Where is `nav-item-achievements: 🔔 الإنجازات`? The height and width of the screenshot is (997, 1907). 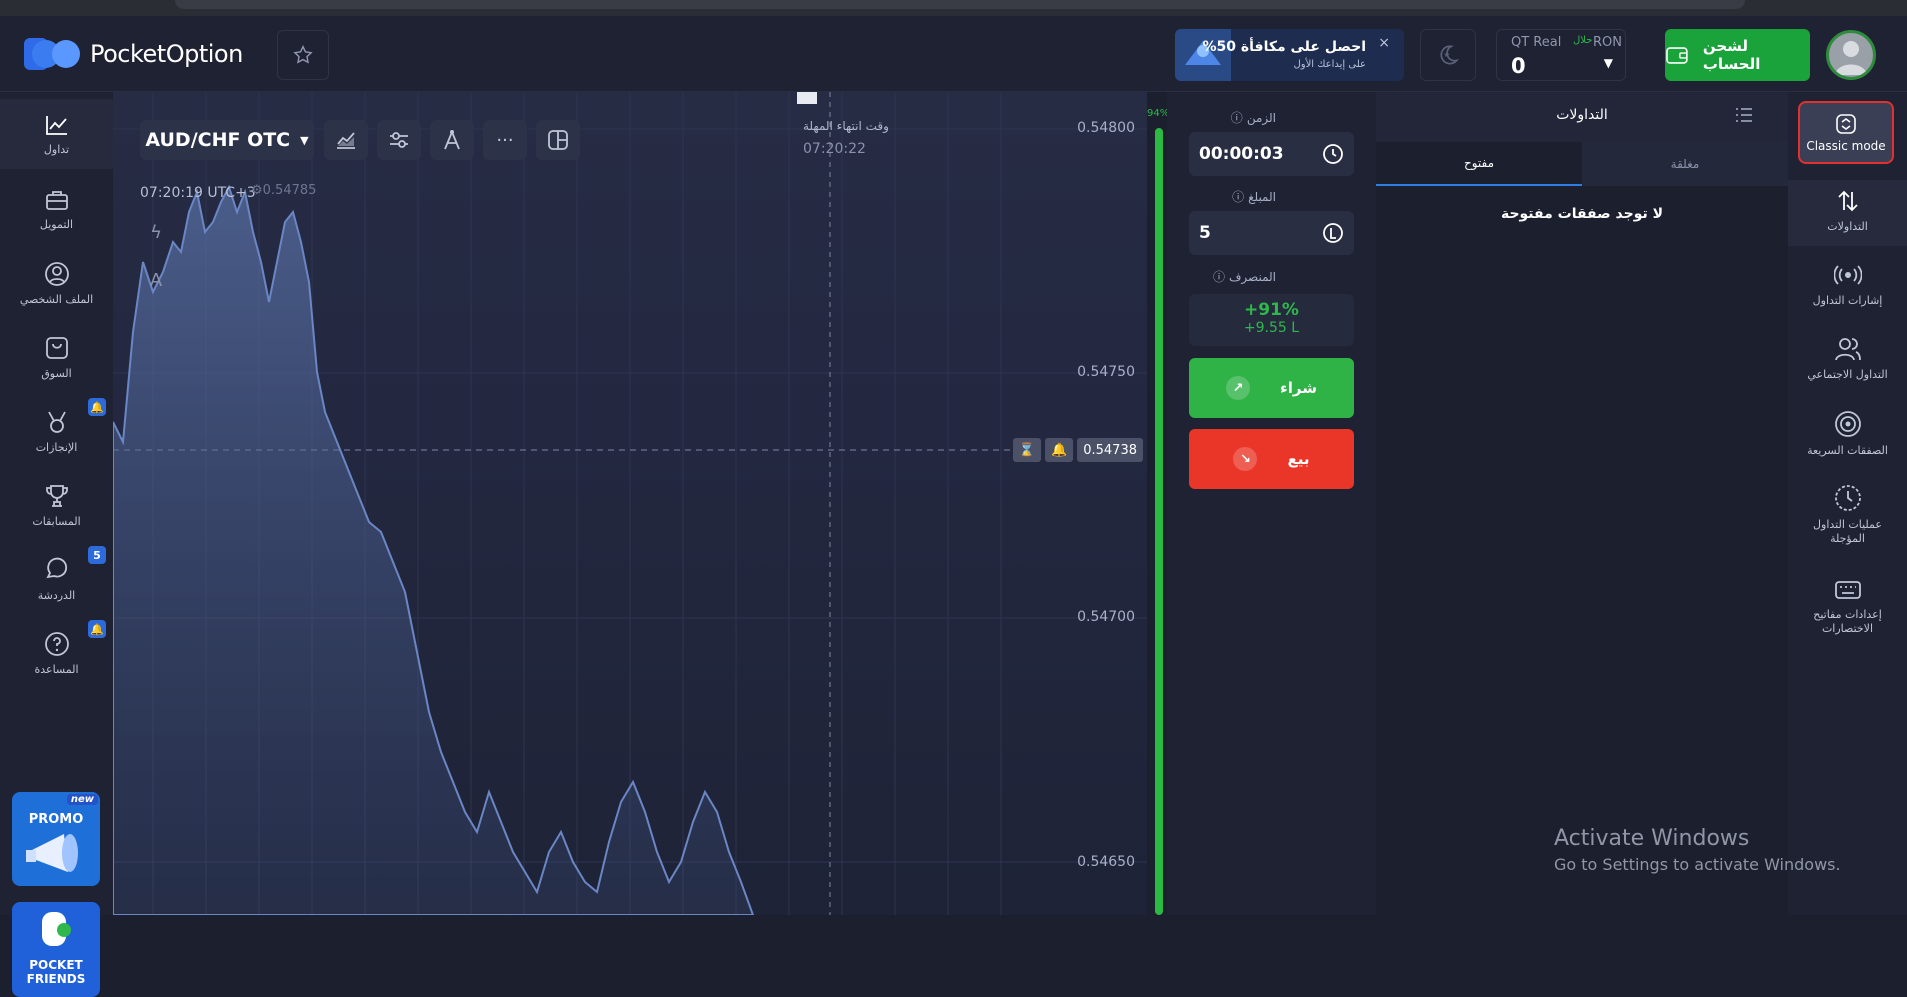
nav-item-achievements: 🔔 الإنجازات is located at coordinates (56, 431).